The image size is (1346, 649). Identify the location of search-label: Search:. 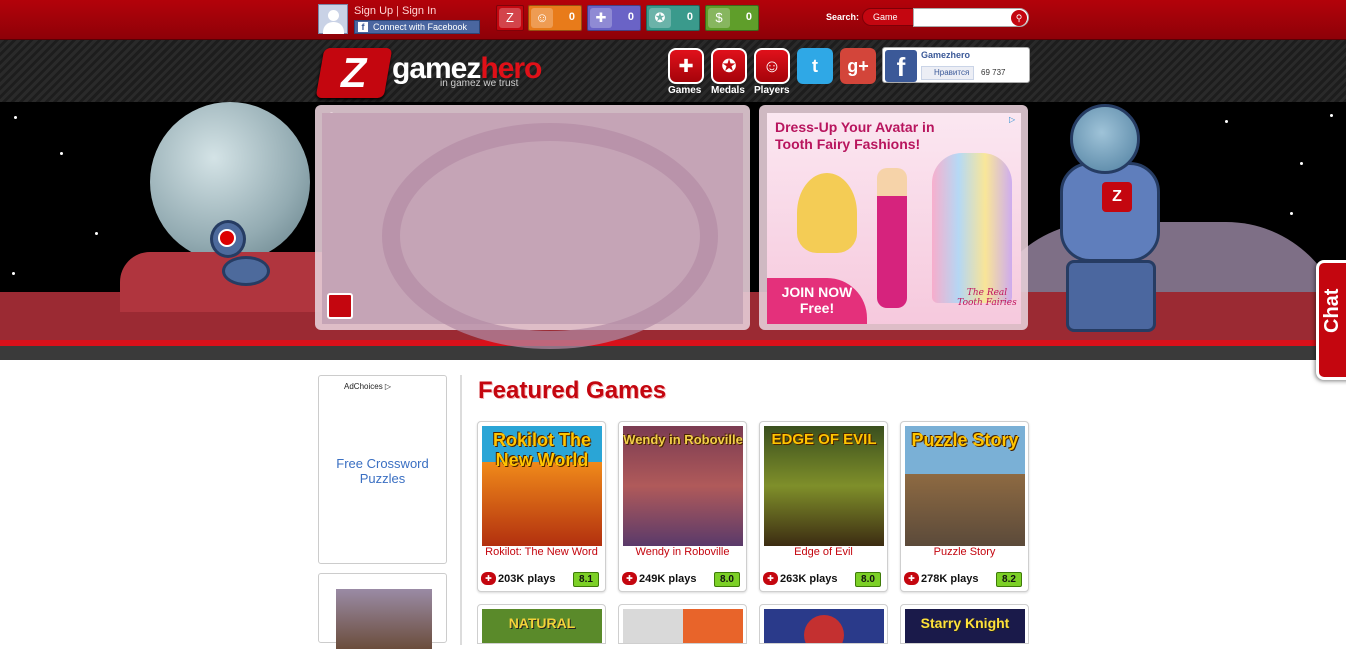
(843, 17).